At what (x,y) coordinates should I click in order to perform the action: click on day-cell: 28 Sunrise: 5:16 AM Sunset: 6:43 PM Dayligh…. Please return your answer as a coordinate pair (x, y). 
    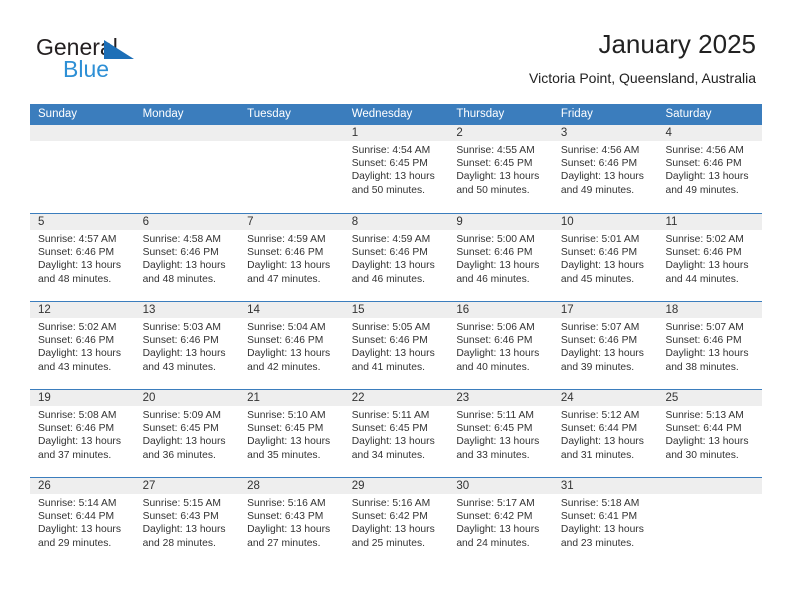
    Looking at the image, I should click on (291, 521).